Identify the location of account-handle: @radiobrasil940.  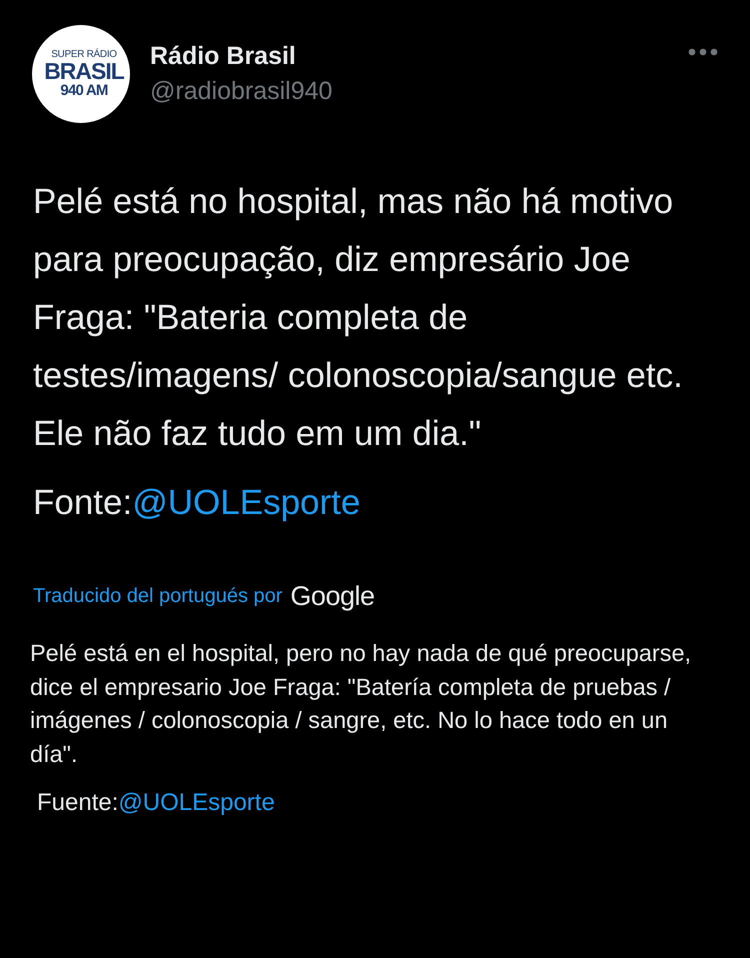
(241, 91).